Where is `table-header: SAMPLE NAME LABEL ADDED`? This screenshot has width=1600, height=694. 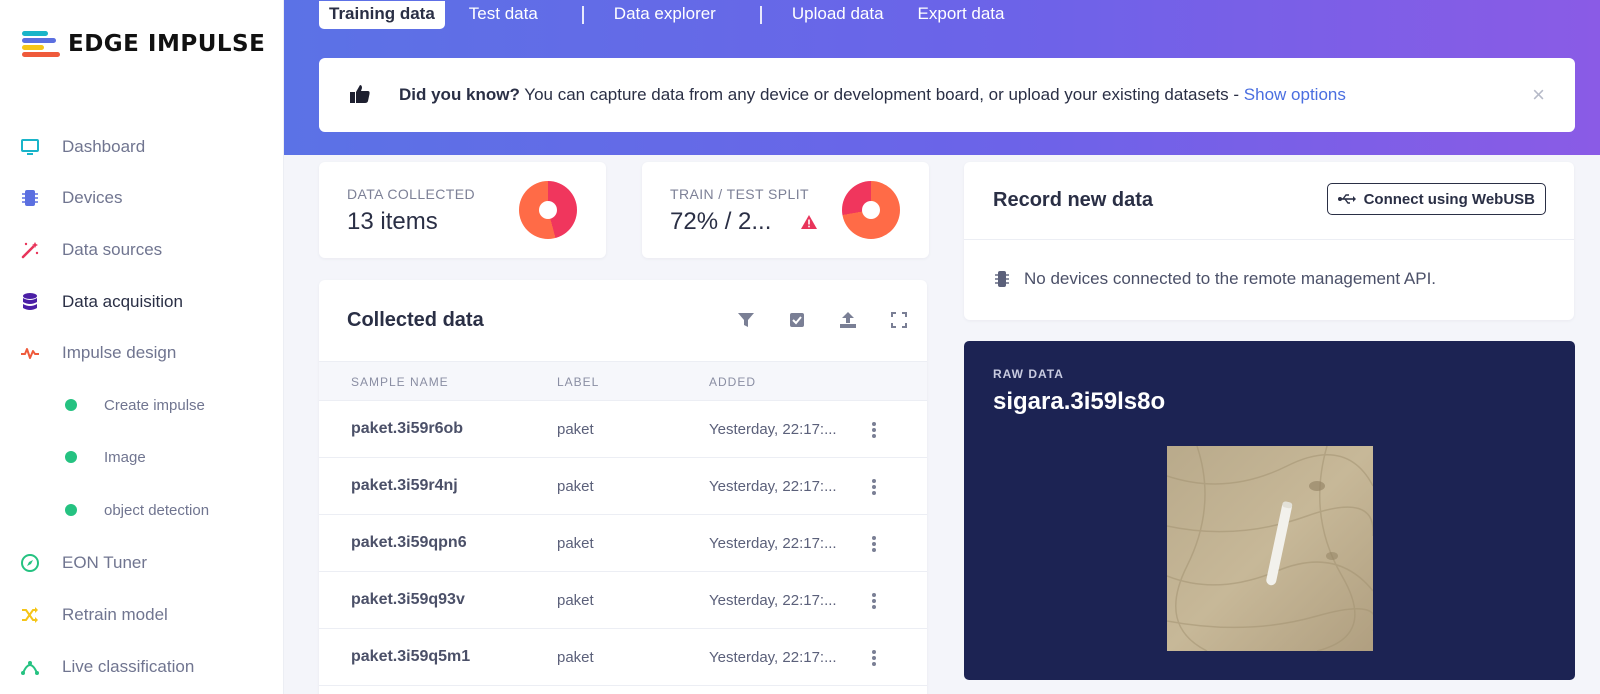
table-header: SAMPLE NAME LABEL ADDED is located at coordinates (623, 381).